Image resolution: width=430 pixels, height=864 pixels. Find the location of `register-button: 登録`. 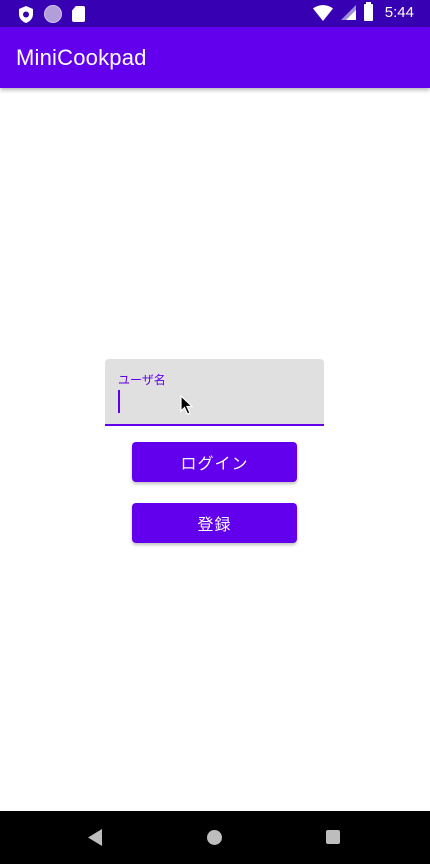

register-button: 登録 is located at coordinates (214, 523).